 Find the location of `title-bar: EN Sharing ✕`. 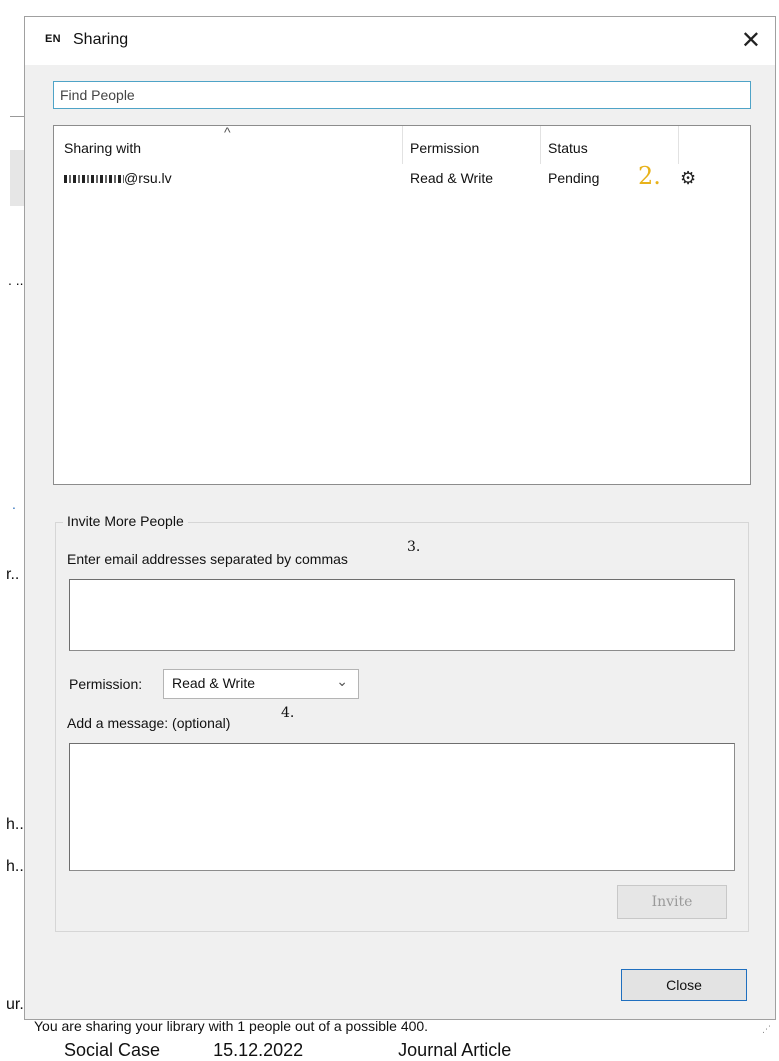

title-bar: EN Sharing ✕ is located at coordinates (400, 41).